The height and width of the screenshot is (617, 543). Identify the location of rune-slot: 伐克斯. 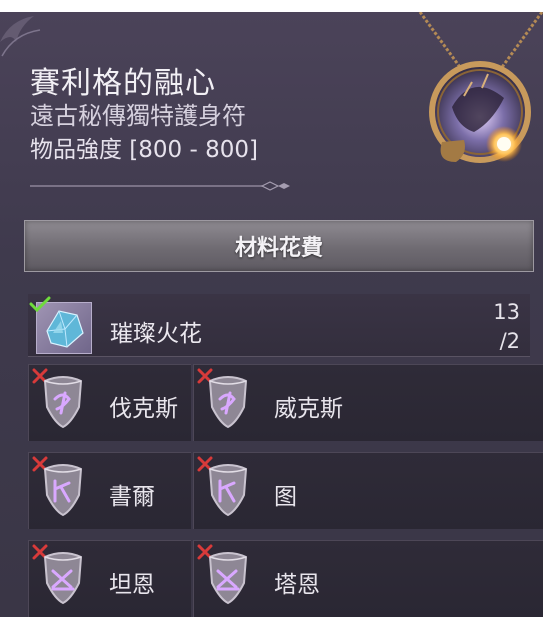
(109, 402).